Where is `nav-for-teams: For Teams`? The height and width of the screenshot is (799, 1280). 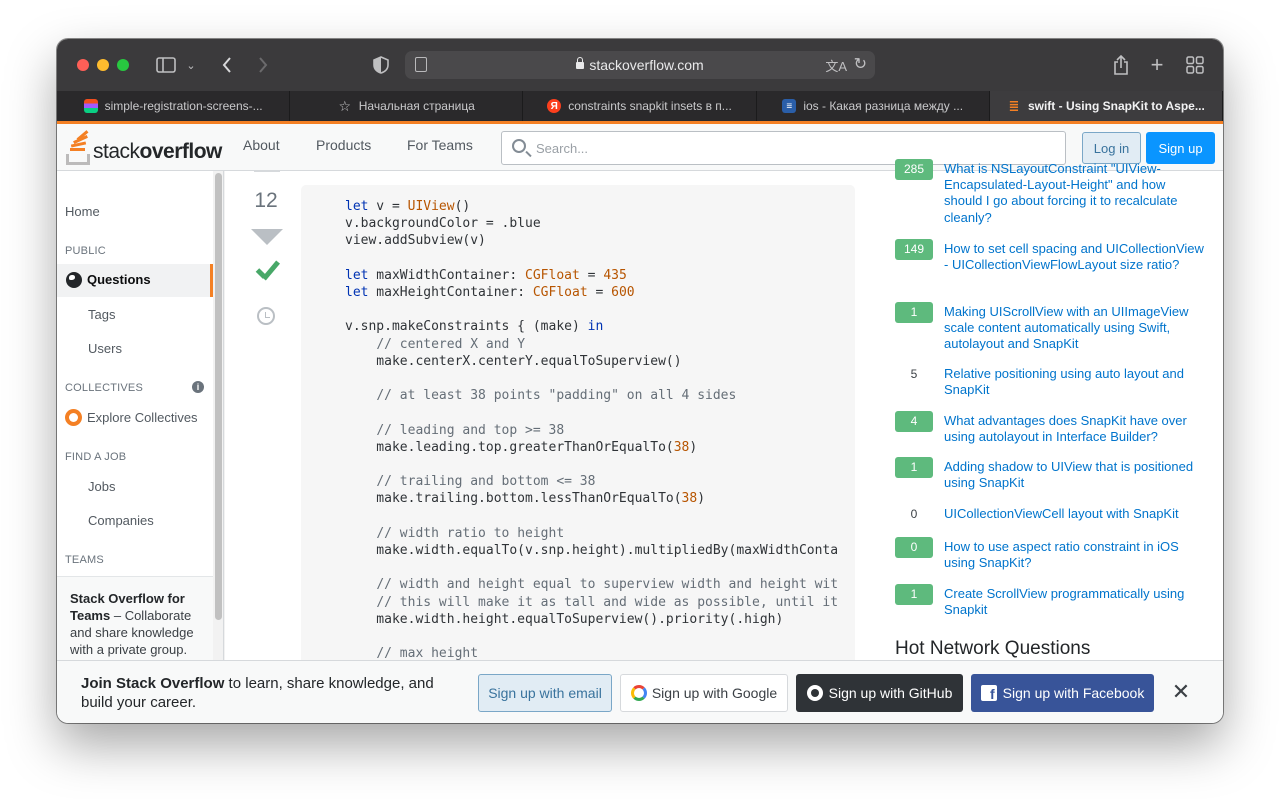 nav-for-teams: For Teams is located at coordinates (440, 145).